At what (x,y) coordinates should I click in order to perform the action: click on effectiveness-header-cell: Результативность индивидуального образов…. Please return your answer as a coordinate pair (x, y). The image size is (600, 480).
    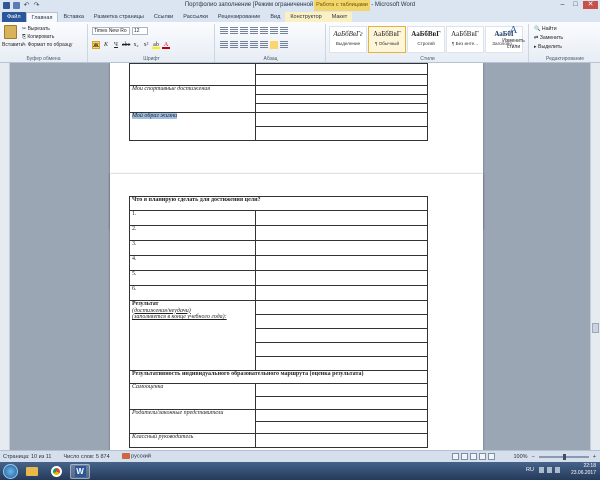
    Looking at the image, I should click on (278, 377).